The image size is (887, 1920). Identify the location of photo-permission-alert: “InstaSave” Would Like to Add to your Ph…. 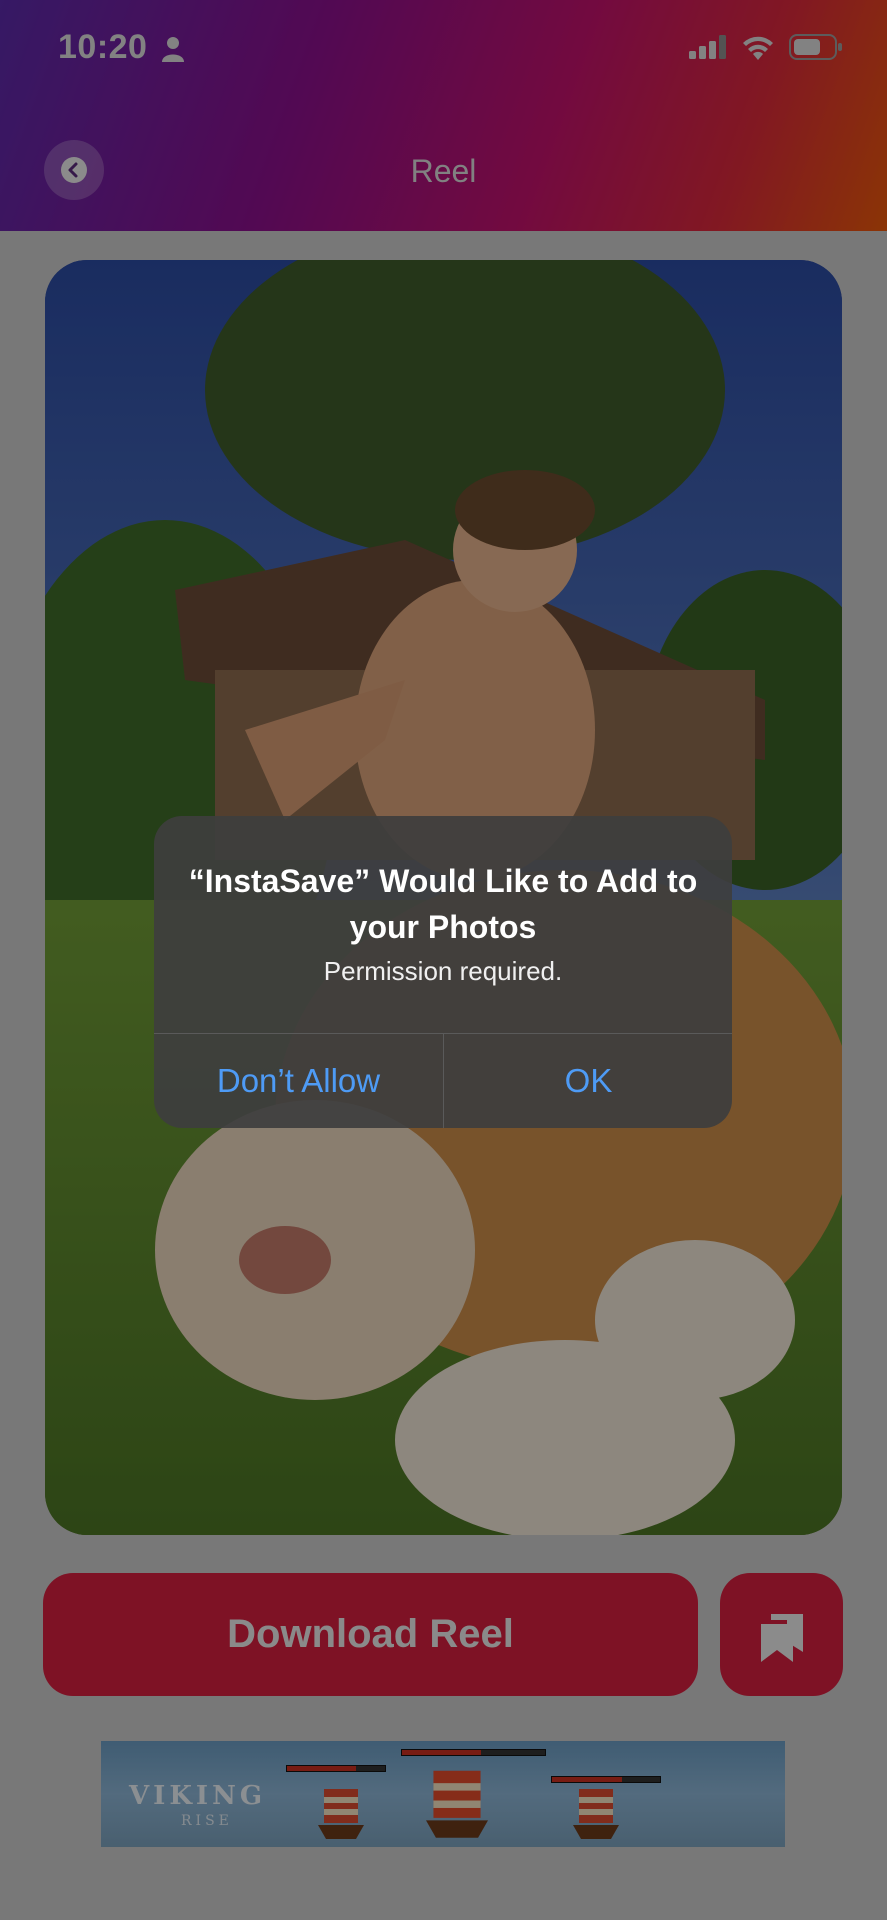
(443, 972).